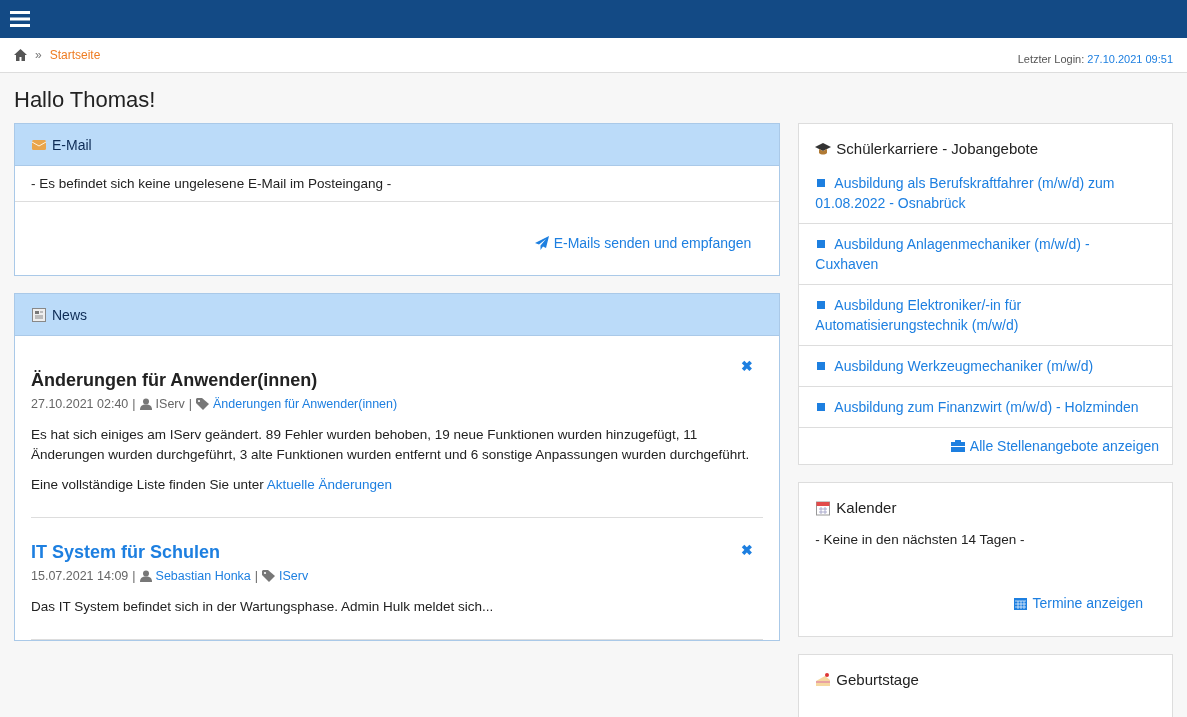 The height and width of the screenshot is (717, 1187). I want to click on job-link: Ausbildung als Berufskraftfahrer (m/w/d) zum 01.08.2022 - Osnabrück, so click(985, 196).